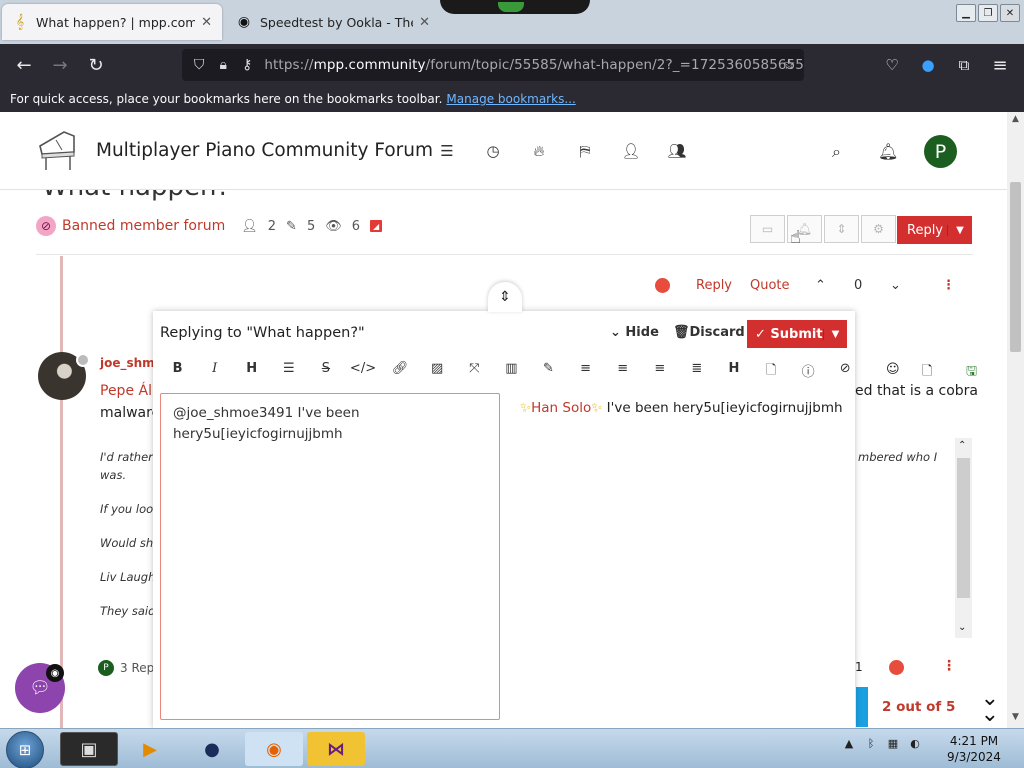 Image resolution: width=1024 pixels, height=768 pixels. I want to click on align-center-icon: ≡, so click(622, 371).